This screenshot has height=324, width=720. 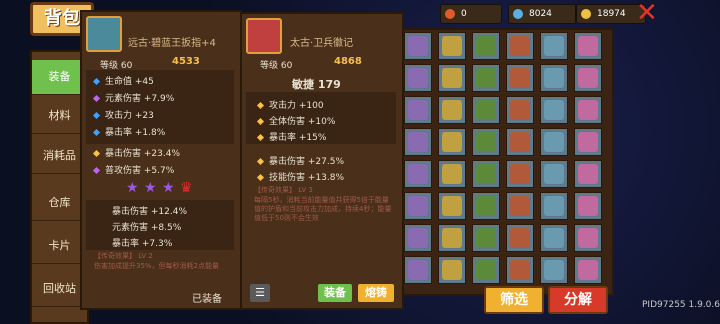 I want to click on stat-row: 全体伤害 +10%, so click(x=295, y=120).